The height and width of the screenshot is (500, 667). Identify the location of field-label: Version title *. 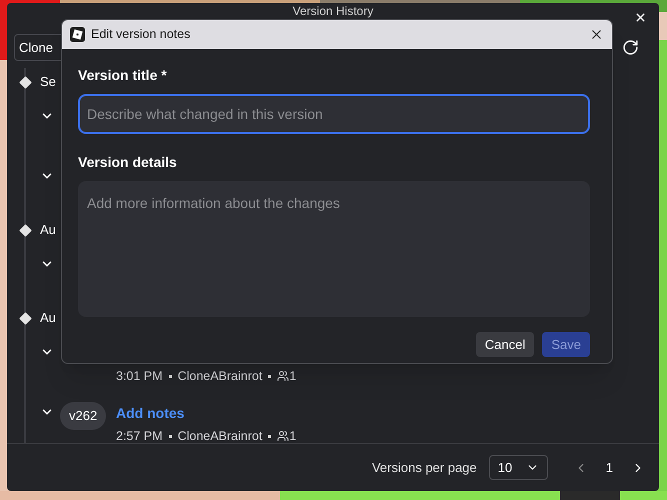
(123, 75).